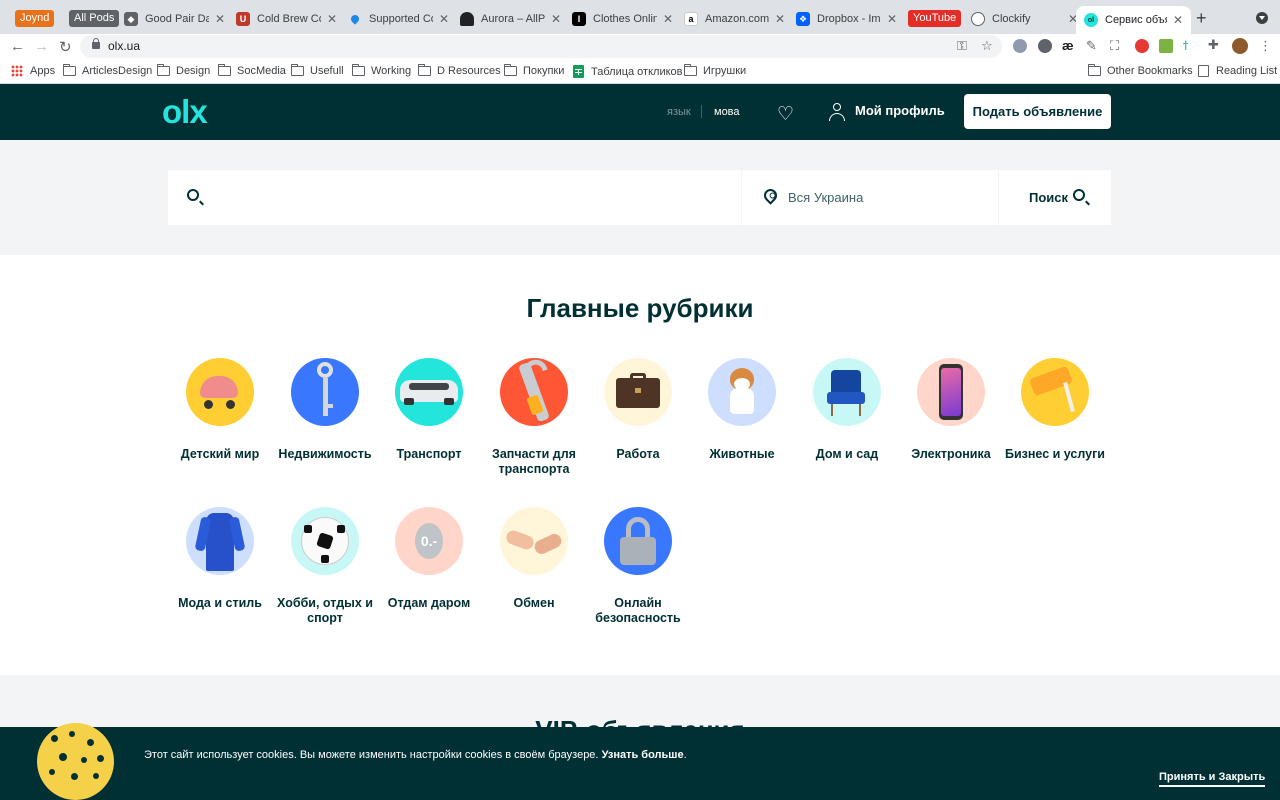 The height and width of the screenshot is (800, 1280). Describe the element at coordinates (476, 197) in the screenshot. I see `search-input` at that location.